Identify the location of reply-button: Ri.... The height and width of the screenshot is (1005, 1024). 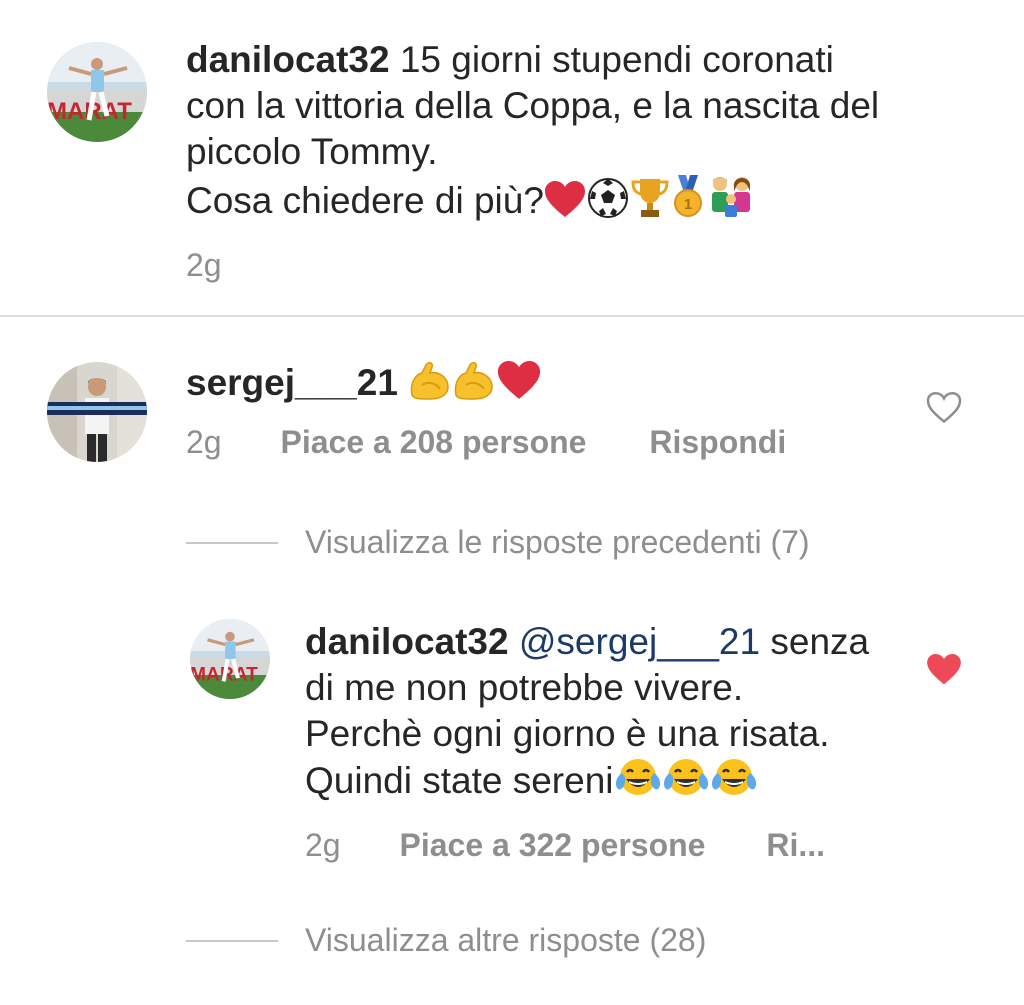
(795, 845).